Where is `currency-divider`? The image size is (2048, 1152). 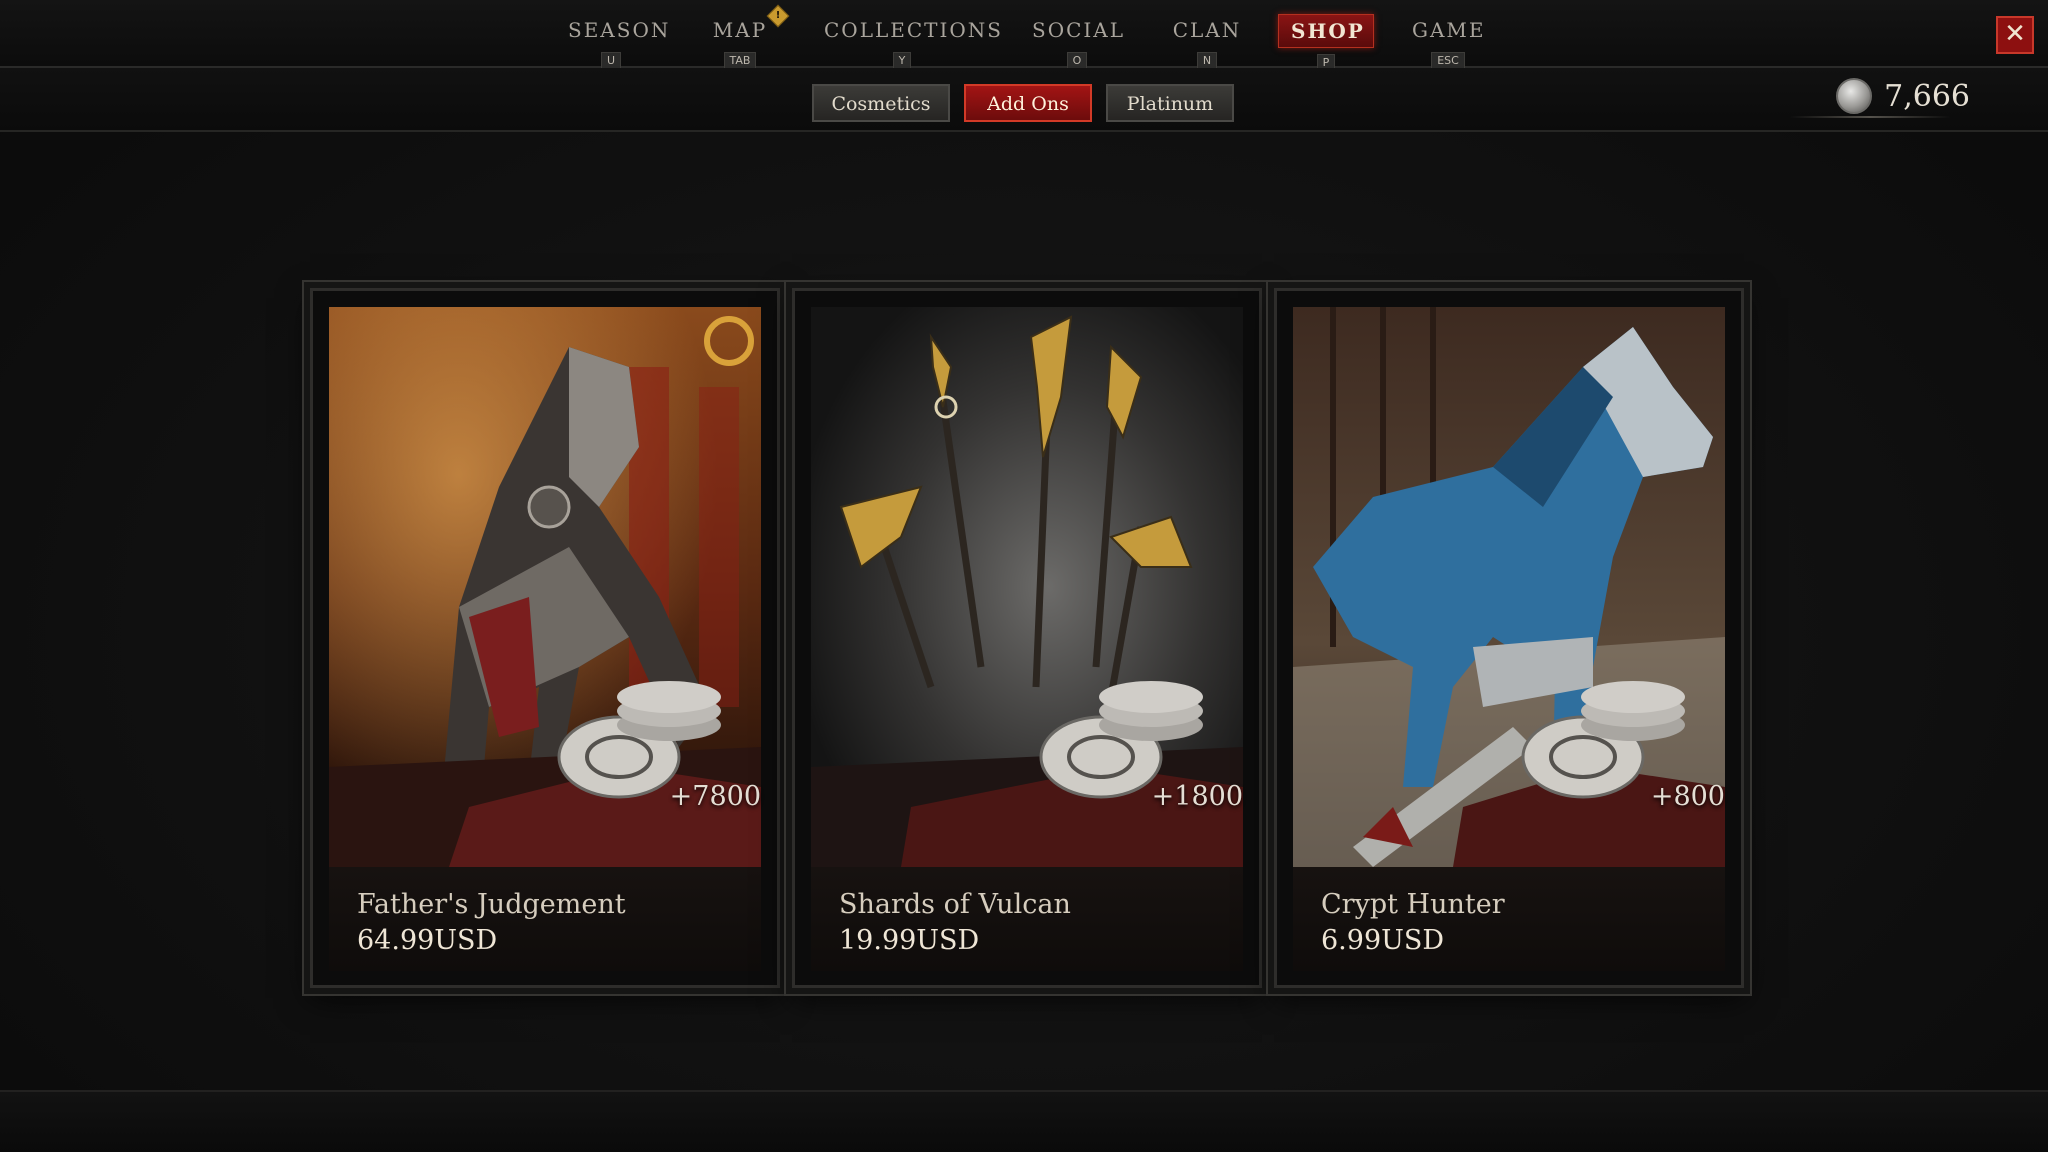
currency-divider is located at coordinates (1870, 117).